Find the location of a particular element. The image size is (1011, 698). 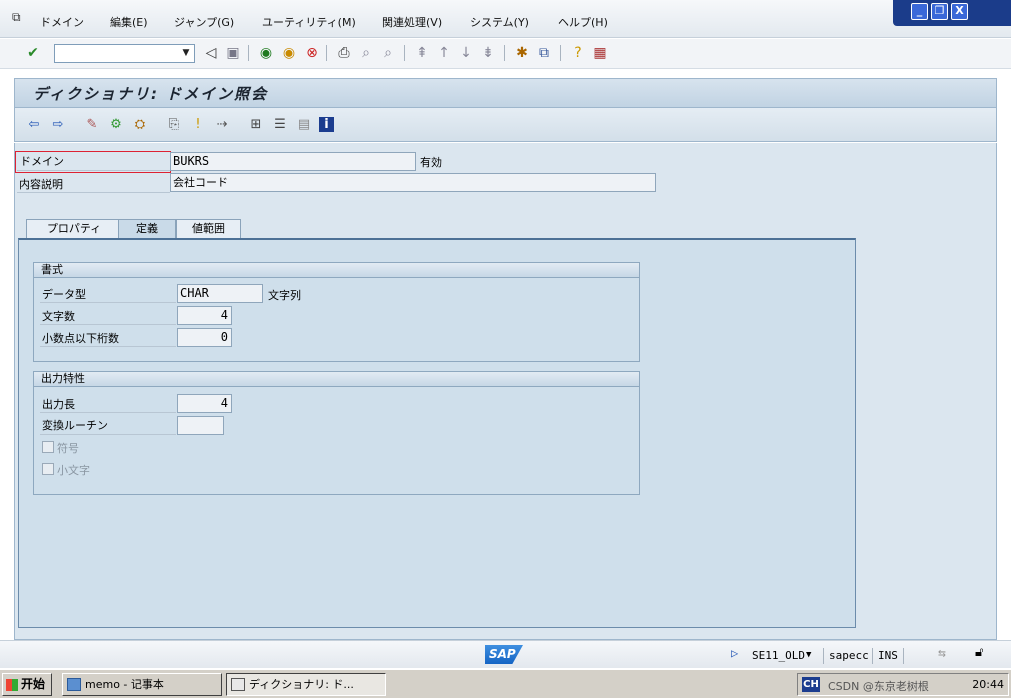

prev-page-icon: ↑ is located at coordinates (444, 53).